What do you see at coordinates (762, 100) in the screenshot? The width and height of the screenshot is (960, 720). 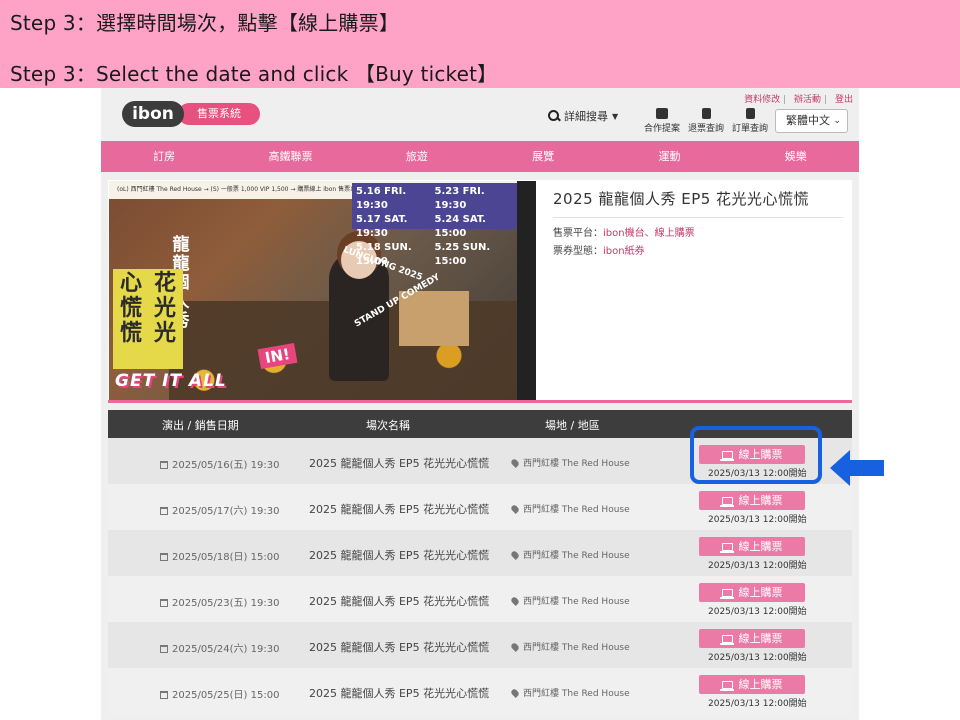 I see `link-edit-profile: 資料修改` at bounding box center [762, 100].